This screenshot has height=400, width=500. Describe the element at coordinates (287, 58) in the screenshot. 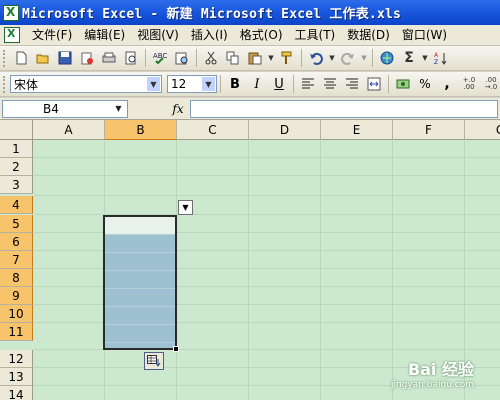

I see `format-painter-icon` at that location.